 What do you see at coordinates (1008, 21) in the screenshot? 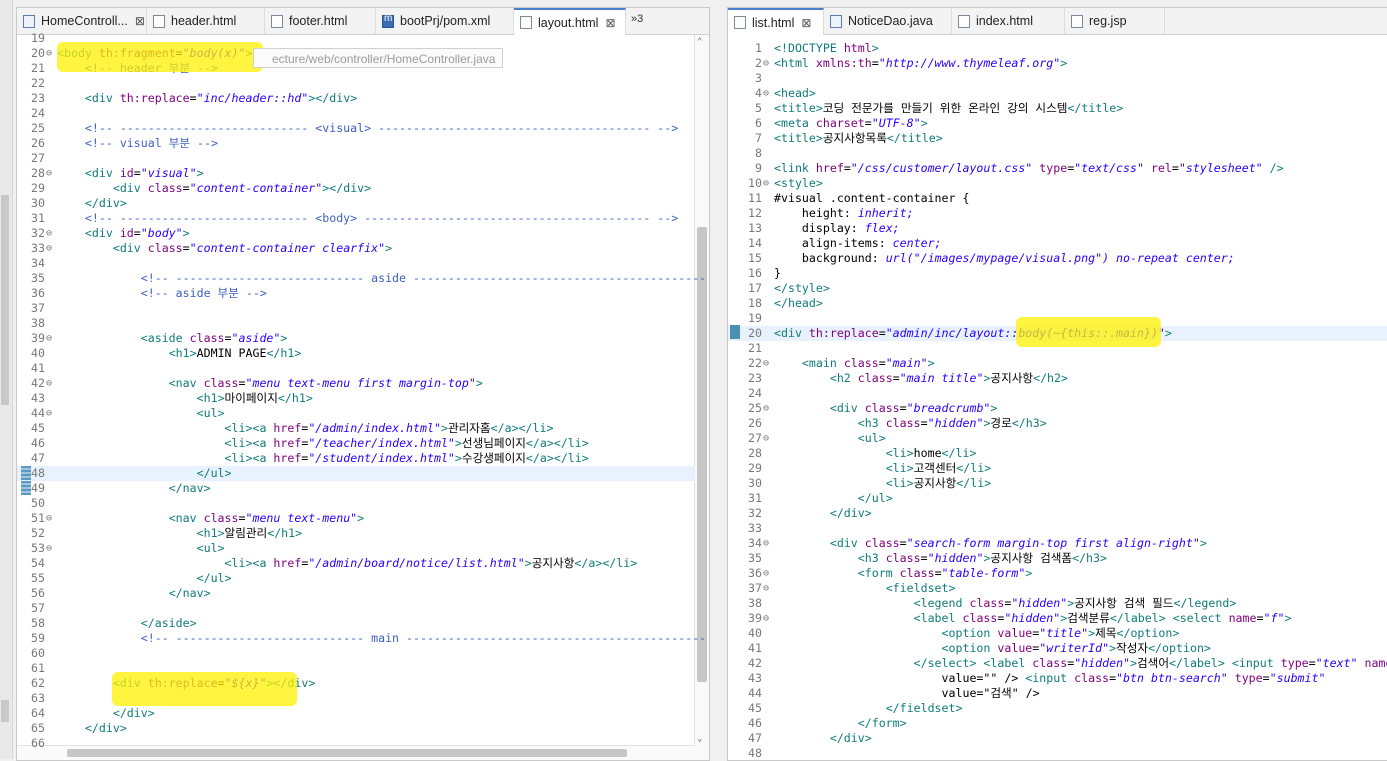
I see `editor-tab: index.html` at bounding box center [1008, 21].